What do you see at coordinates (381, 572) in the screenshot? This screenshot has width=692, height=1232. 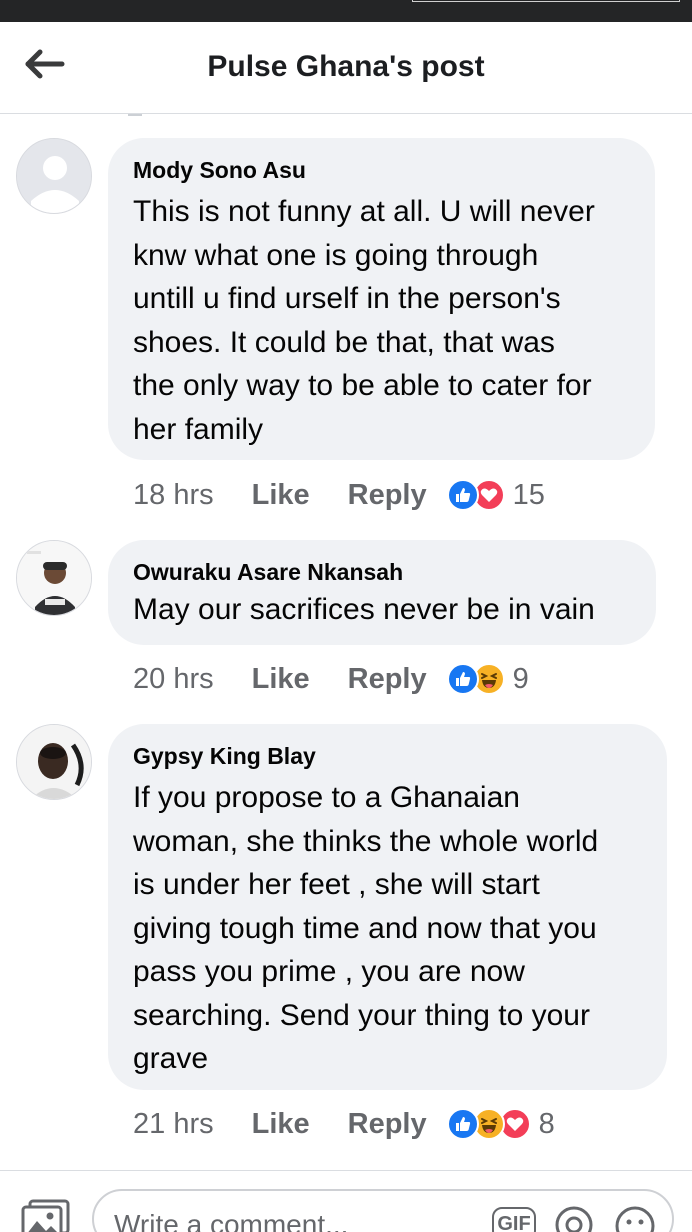 I see `comment-author: Owuraku Asare Nkansah` at bounding box center [381, 572].